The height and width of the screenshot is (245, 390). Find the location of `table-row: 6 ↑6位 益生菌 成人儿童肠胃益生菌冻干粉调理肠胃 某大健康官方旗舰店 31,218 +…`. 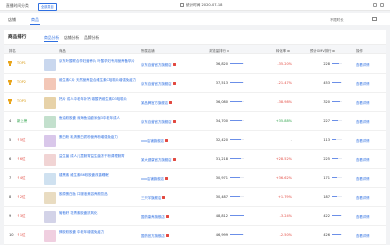

table-row: 6 ↑6位 益生菌 成人儿童肠胃益生菌冻干粉调理肠胃 某大健康官方旗舰店 31,218 +… is located at coordinates (195, 159).